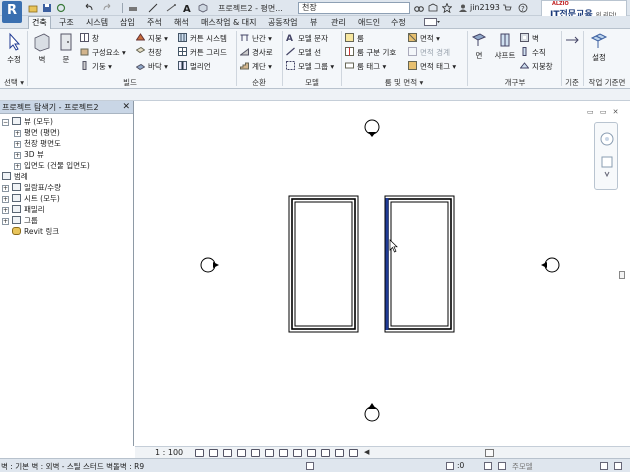 This screenshot has width=630, height=472. What do you see at coordinates (39, 22) in the screenshot?
I see `tab-architecture: 건축` at bounding box center [39, 22].